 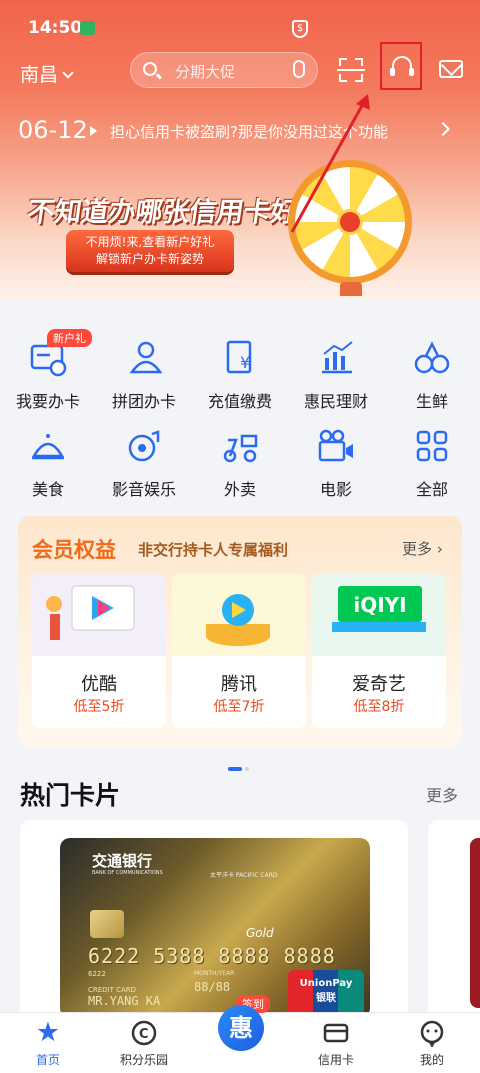 What do you see at coordinates (260, 933) in the screenshot?
I see `card-tier: Gold` at bounding box center [260, 933].